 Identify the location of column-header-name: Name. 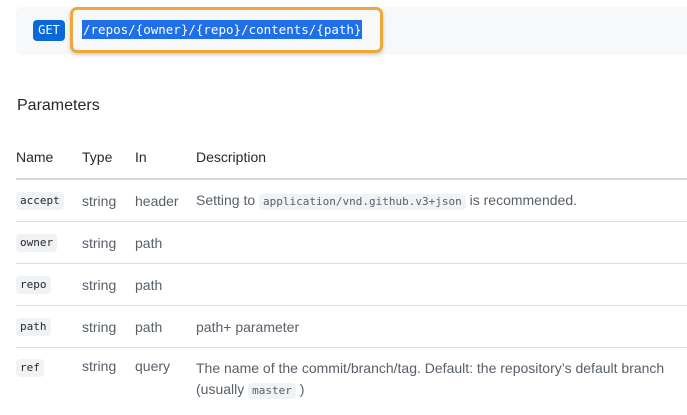
(49, 158).